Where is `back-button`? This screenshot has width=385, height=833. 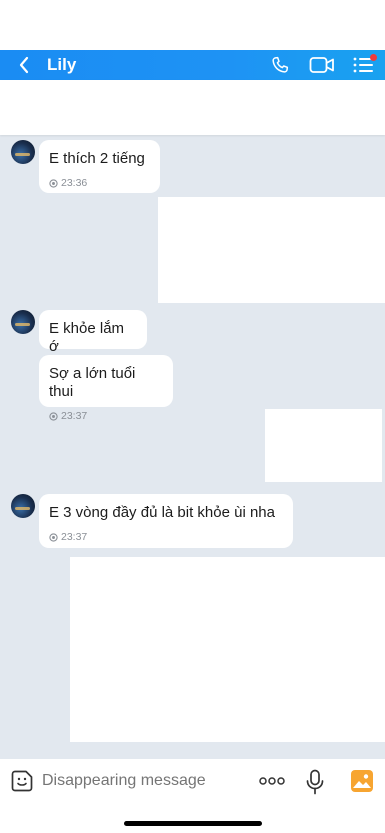
back-button is located at coordinates (24, 65).